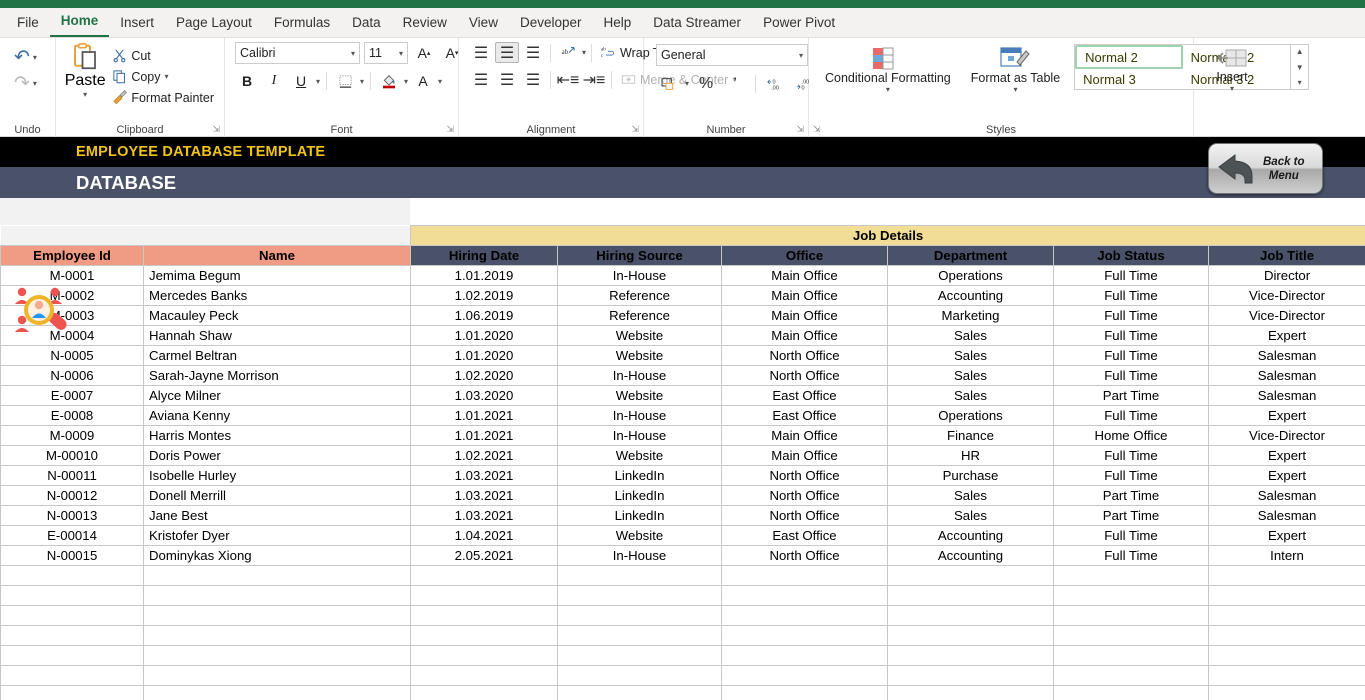 The width and height of the screenshot is (1365, 700). What do you see at coordinates (72, 495) in the screenshot?
I see `cell-employee-id: N-00012` at bounding box center [72, 495].